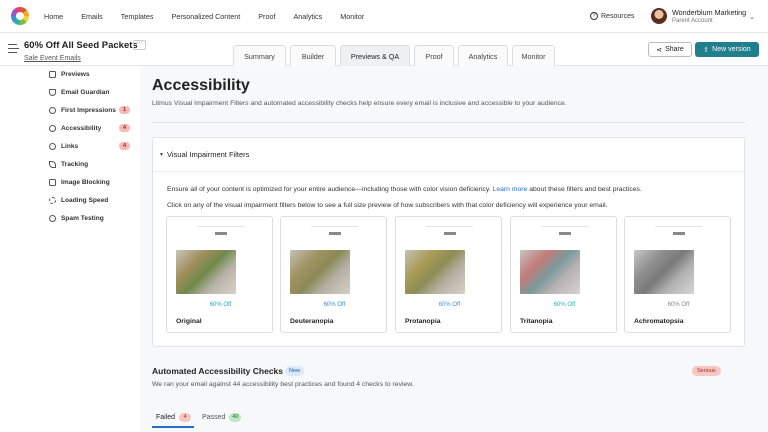  Describe the element at coordinates (510, 189) in the screenshot. I see `learn-more-link: Learn more` at that location.